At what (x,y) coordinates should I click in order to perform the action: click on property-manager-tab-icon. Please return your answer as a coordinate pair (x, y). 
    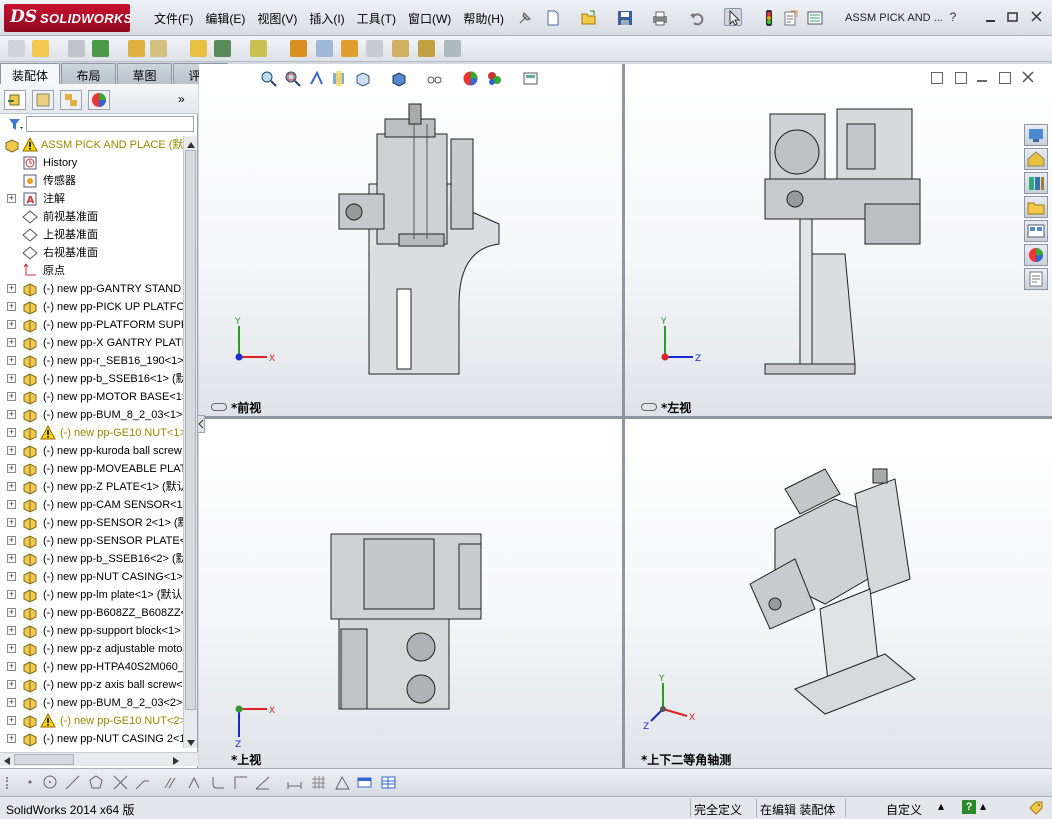
    Looking at the image, I should click on (43, 100).